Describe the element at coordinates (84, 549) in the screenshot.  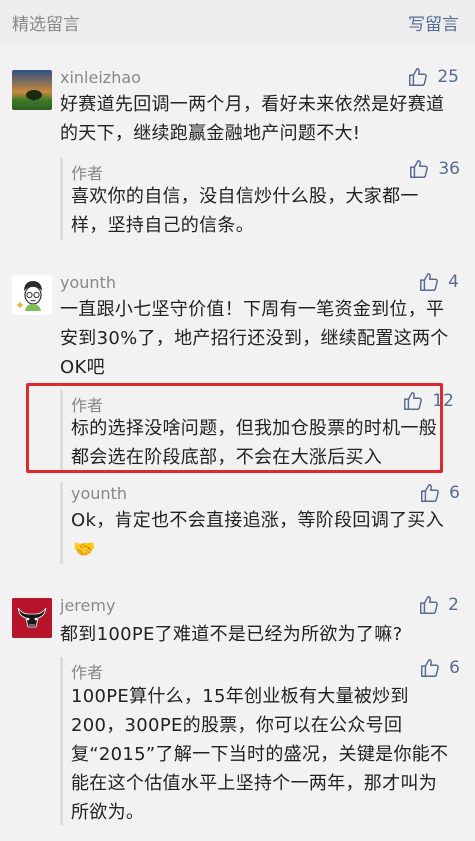
I see `handshake-emoji: 🤝` at that location.